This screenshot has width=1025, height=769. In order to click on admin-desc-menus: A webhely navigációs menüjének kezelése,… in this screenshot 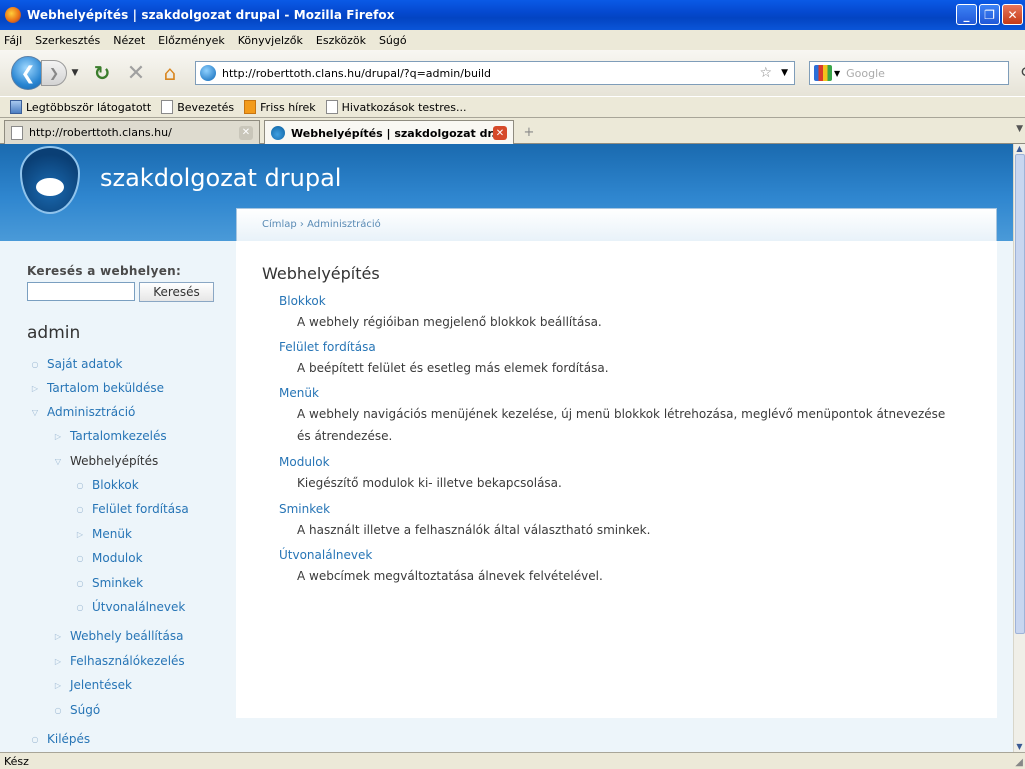, I will do `click(621, 425)`.